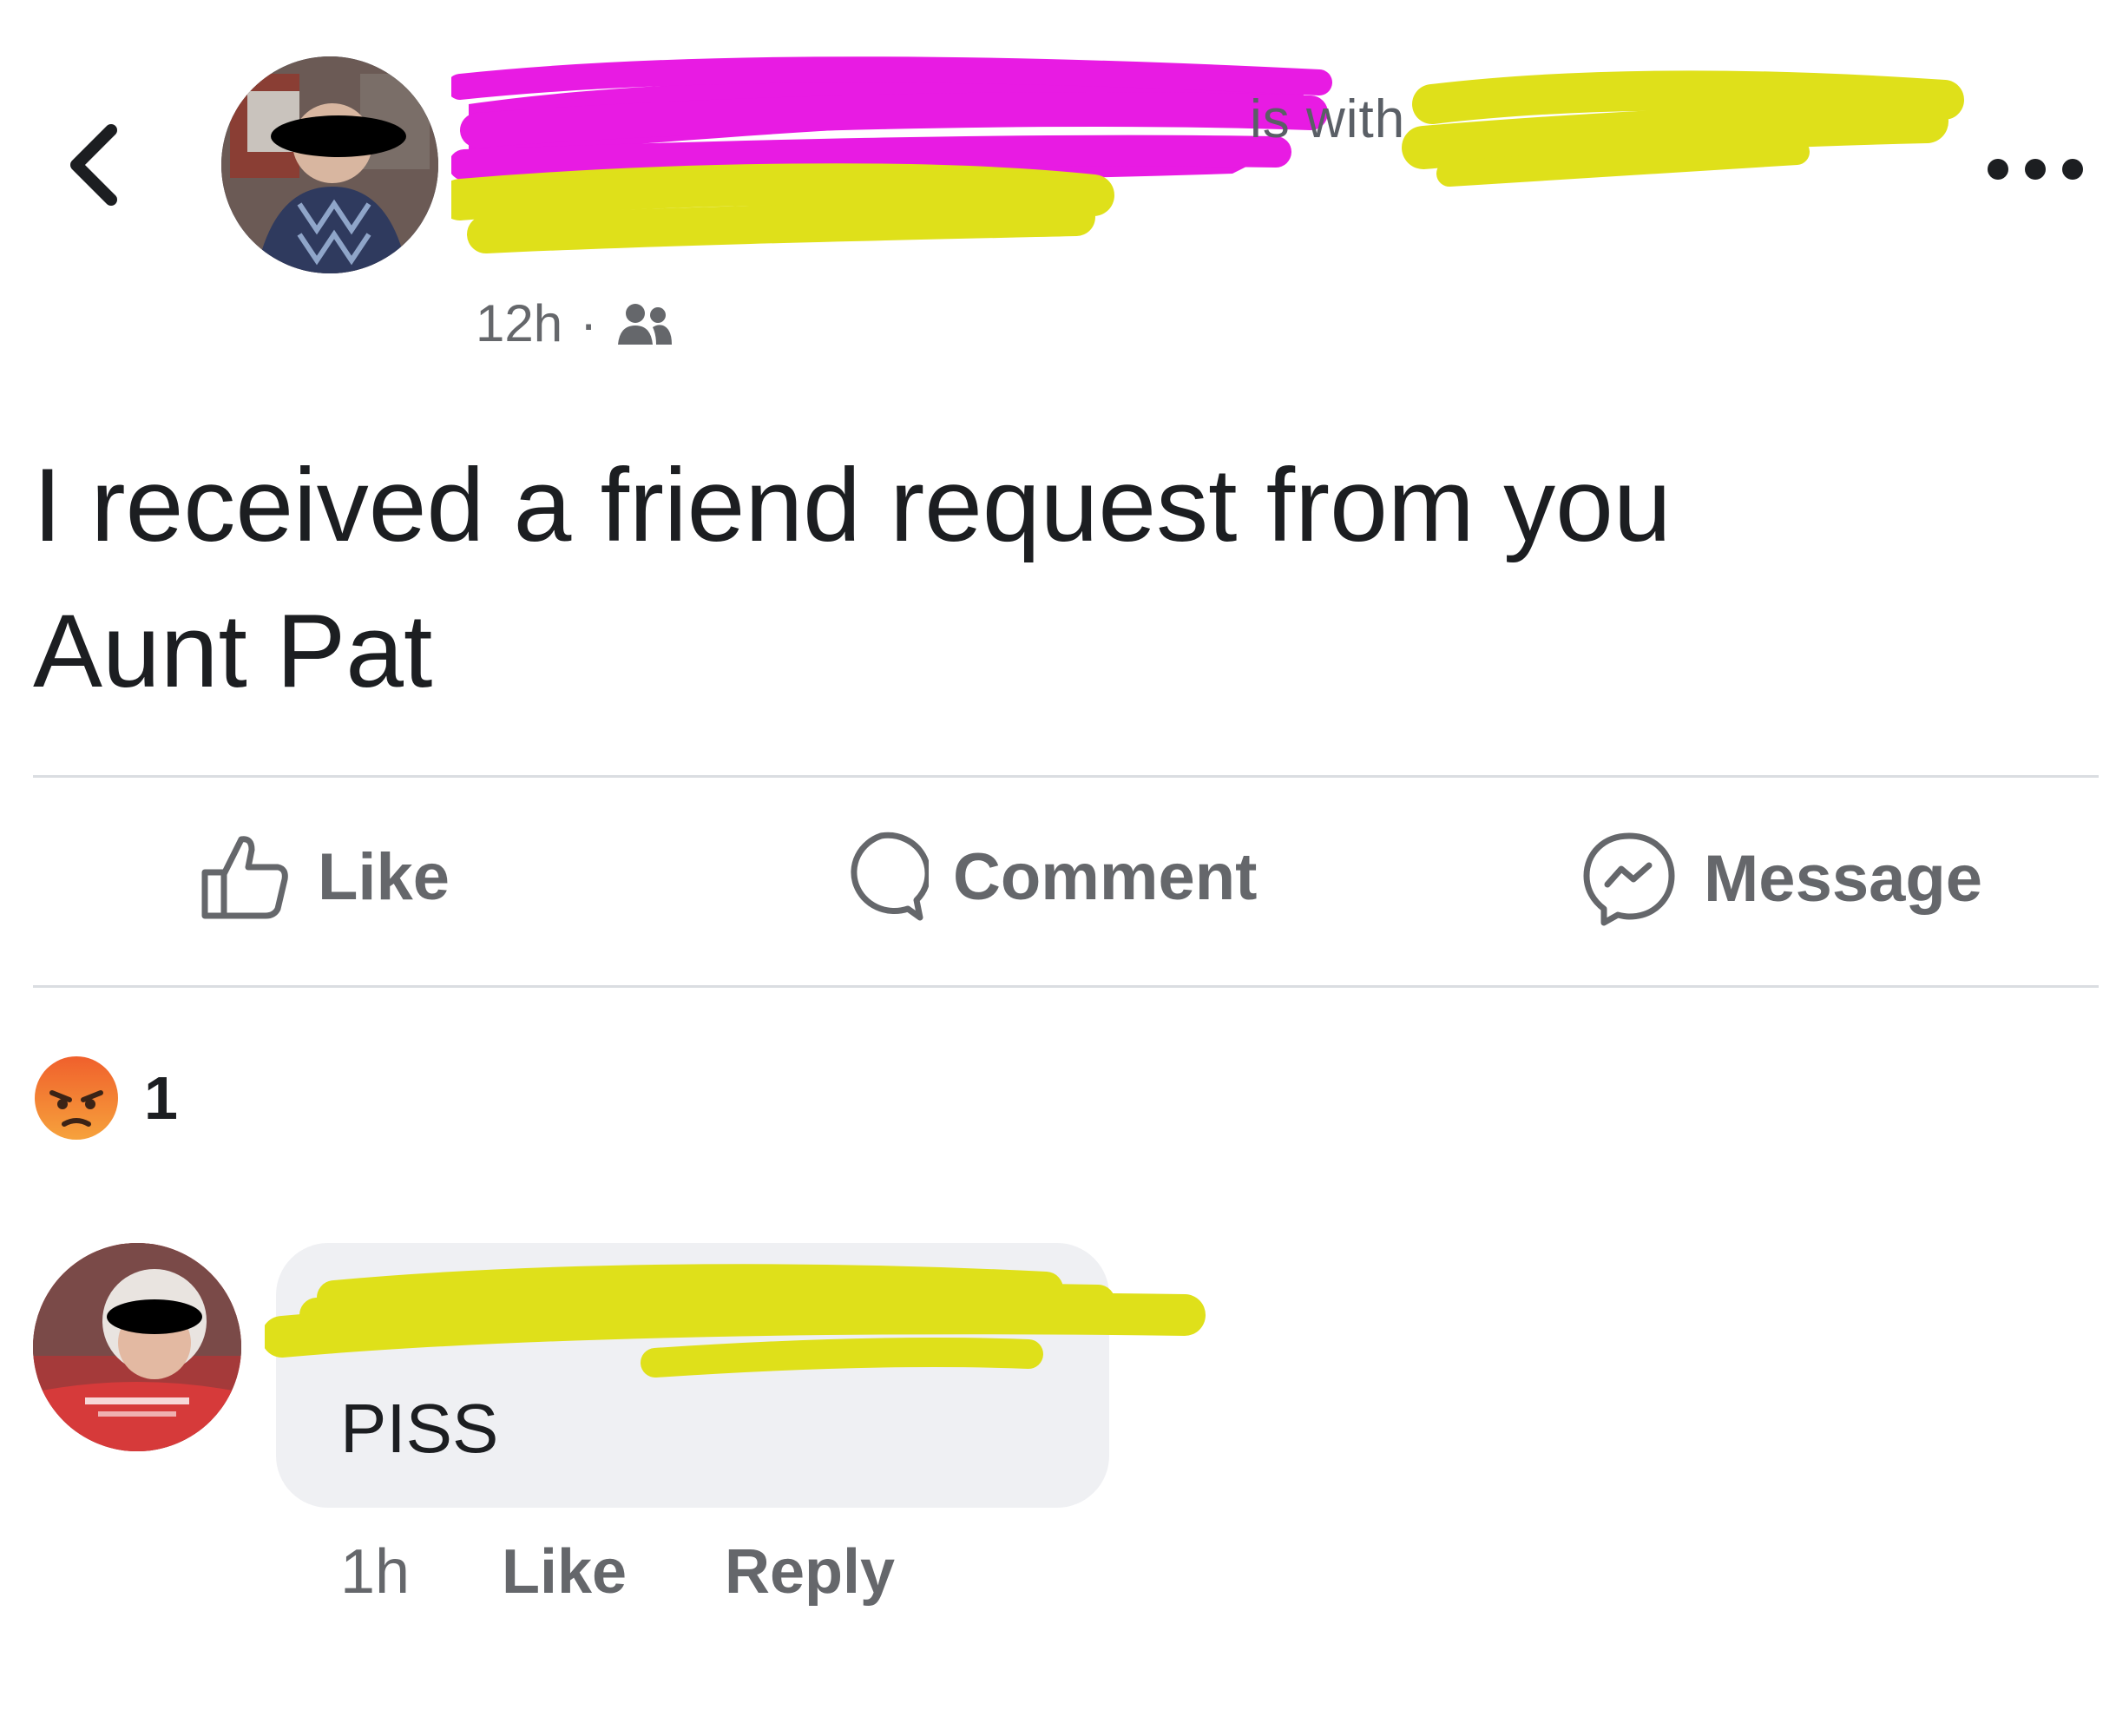 This screenshot has width=2116, height=1736. What do you see at coordinates (419, 1428) in the screenshot?
I see `comment-text: PISS` at bounding box center [419, 1428].